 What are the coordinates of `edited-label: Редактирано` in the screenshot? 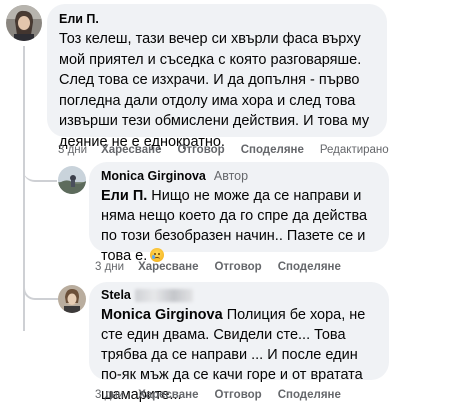 It's located at (354, 150).